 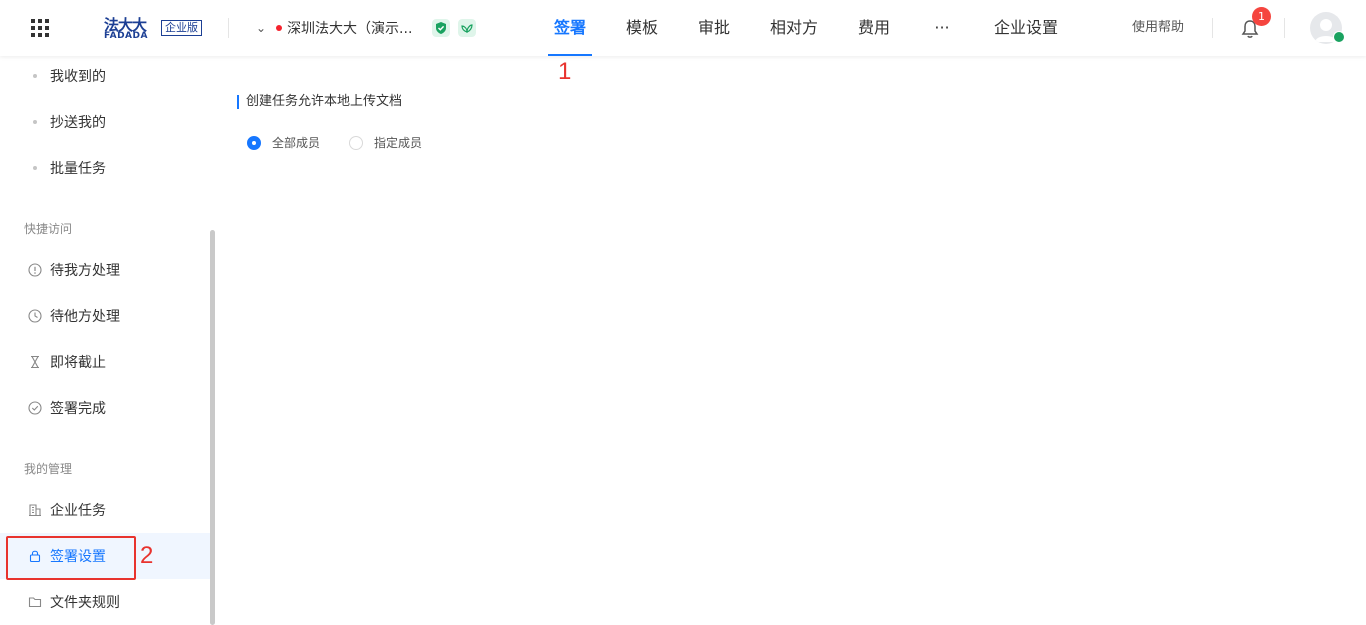 I want to click on edition-badge: 企业版, so click(x=181, y=28).